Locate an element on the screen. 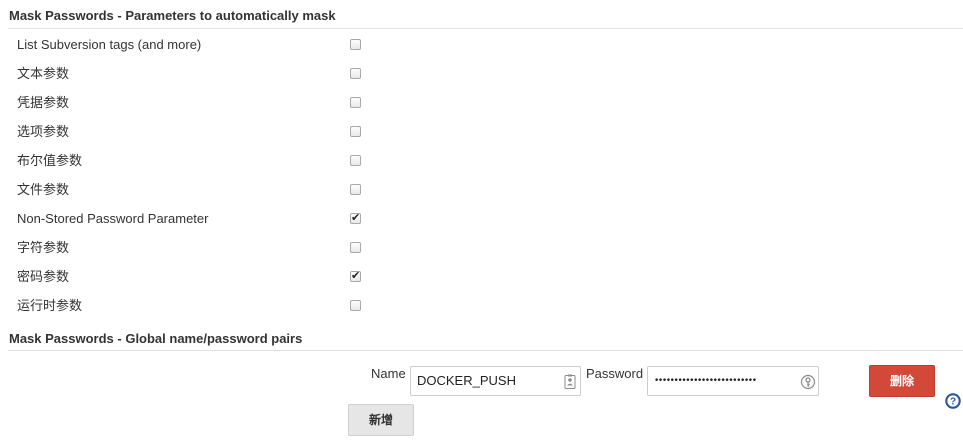 The height and width of the screenshot is (441, 963). param-label: 文本参数 is located at coordinates (43, 73).